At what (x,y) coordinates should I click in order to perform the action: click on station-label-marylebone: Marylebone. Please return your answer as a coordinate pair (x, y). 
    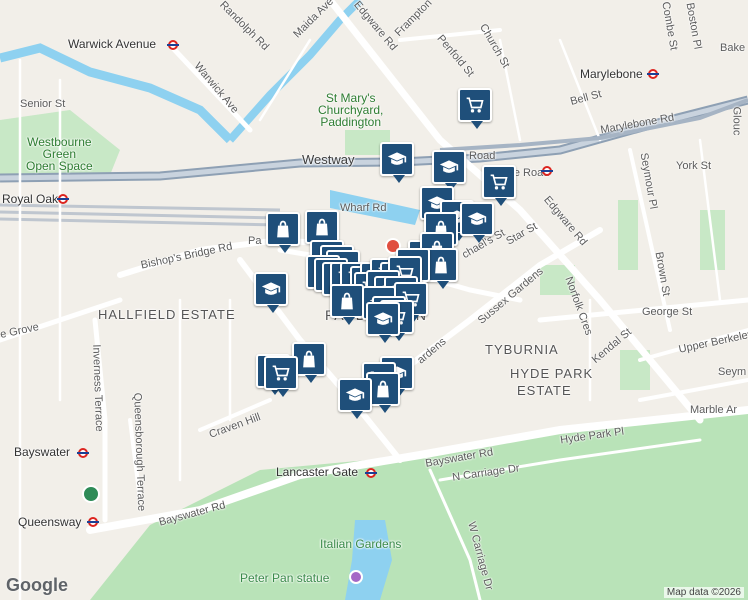
    Looking at the image, I should click on (611, 74).